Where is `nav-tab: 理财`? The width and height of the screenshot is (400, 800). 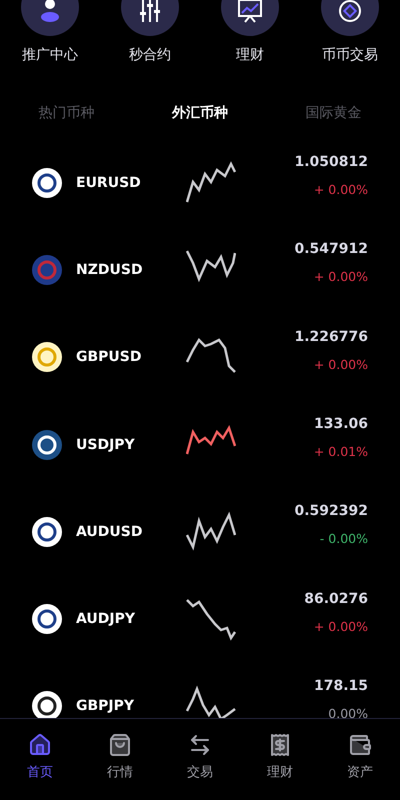
nav-tab: 理财 is located at coordinates (280, 757).